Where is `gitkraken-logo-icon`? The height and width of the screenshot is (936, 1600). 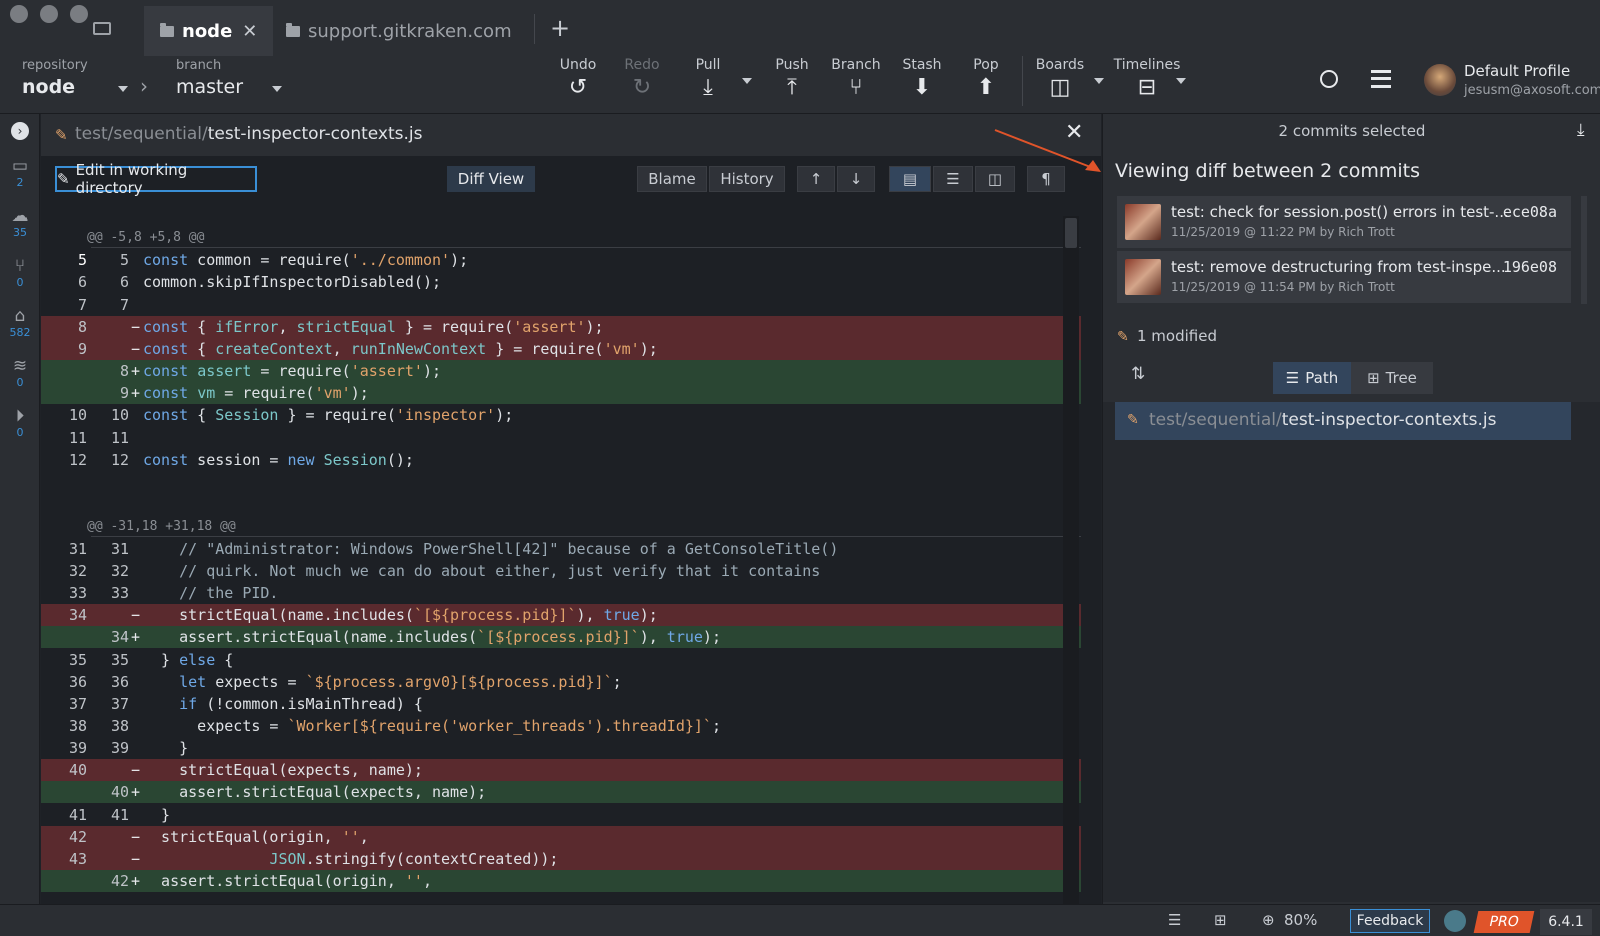
gitkraken-logo-icon is located at coordinates (1455, 921).